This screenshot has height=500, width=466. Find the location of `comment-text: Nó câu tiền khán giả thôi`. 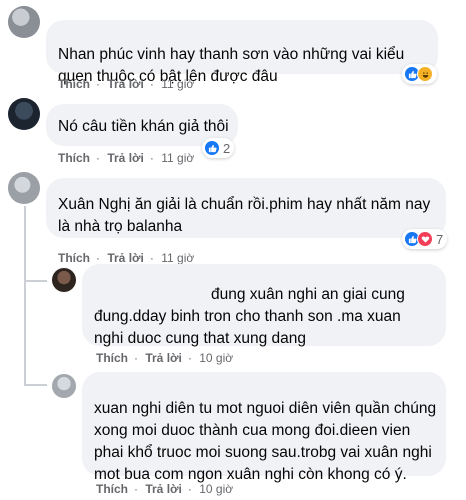

comment-text: Nó câu tiền khán giả thôi is located at coordinates (143, 126).